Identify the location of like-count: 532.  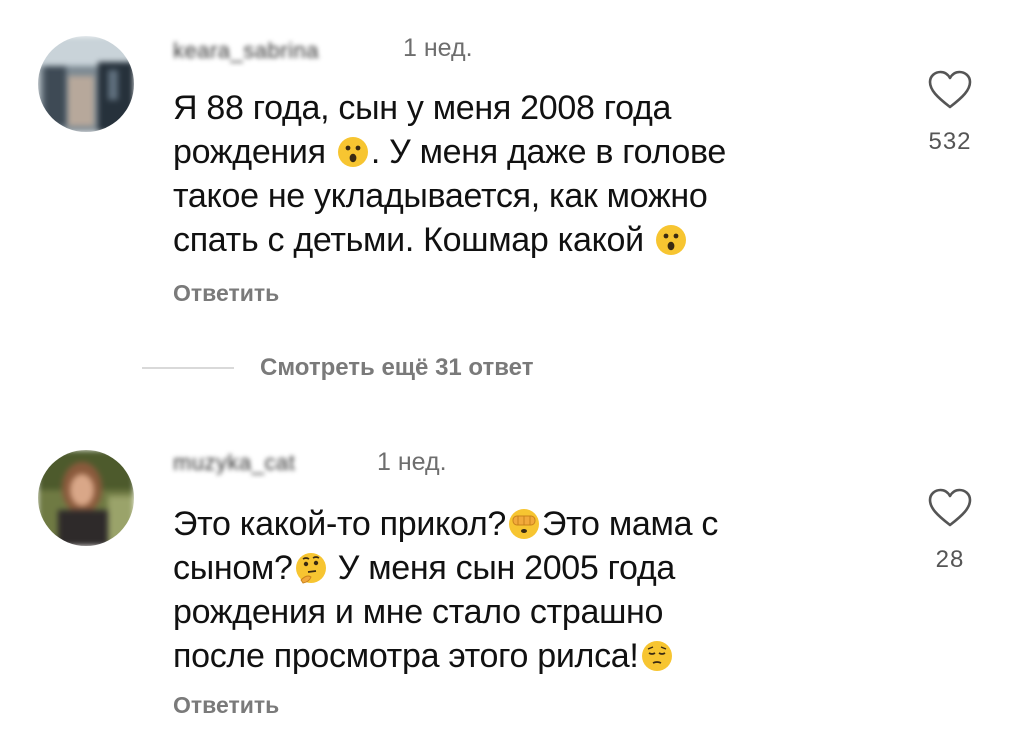
(950, 141).